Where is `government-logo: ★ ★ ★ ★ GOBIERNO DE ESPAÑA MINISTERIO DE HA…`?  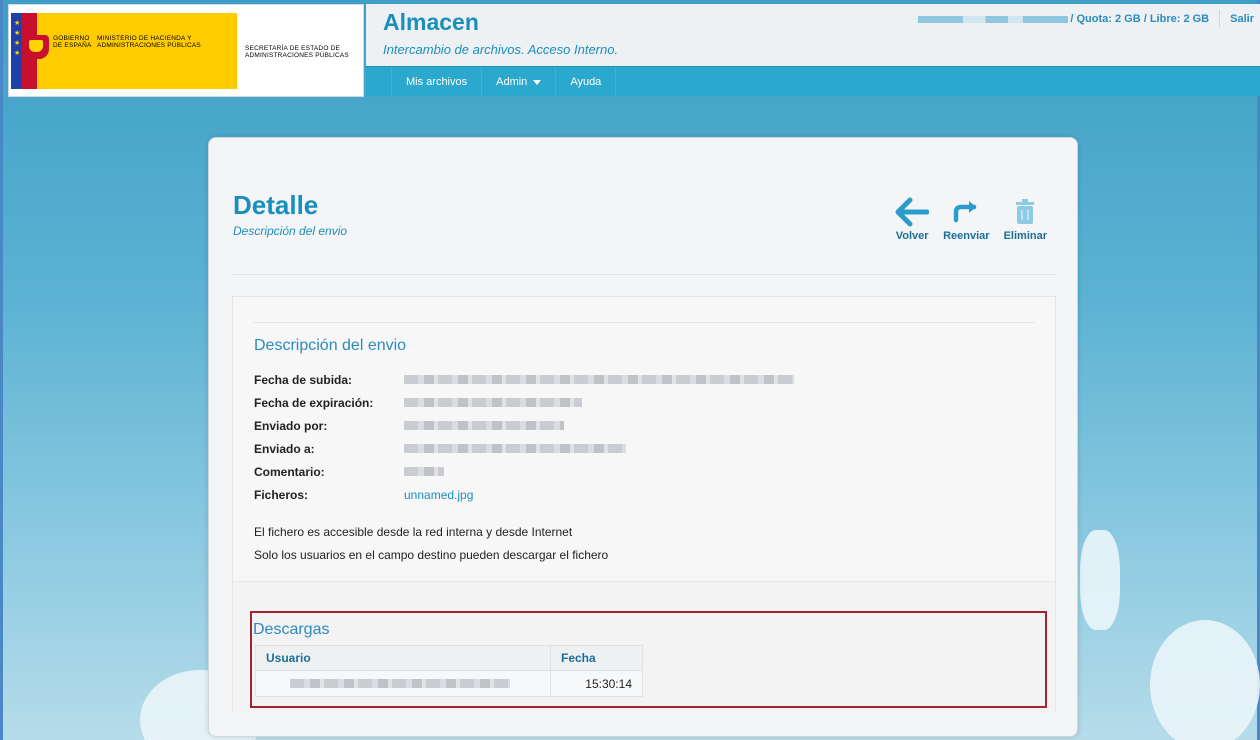 government-logo: ★ ★ ★ ★ GOBIERNO DE ESPAÑA MINISTERIO DE HA… is located at coordinates (186, 50).